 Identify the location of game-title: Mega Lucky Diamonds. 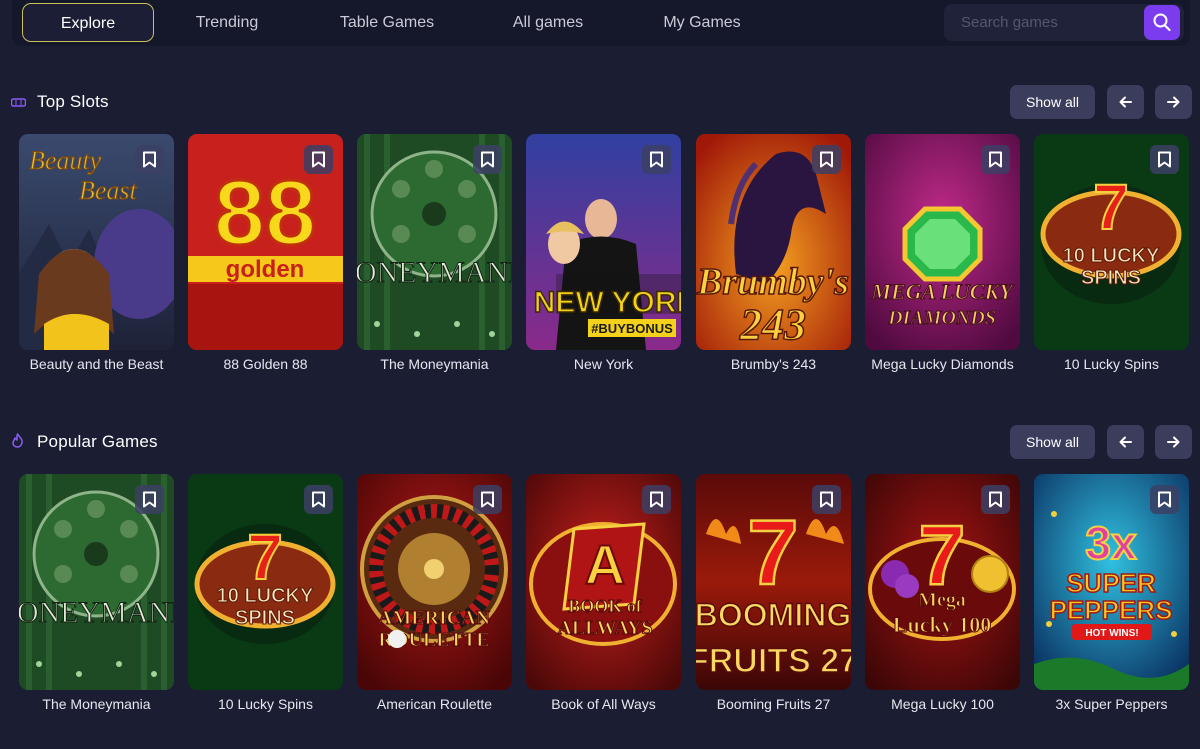
(942, 364).